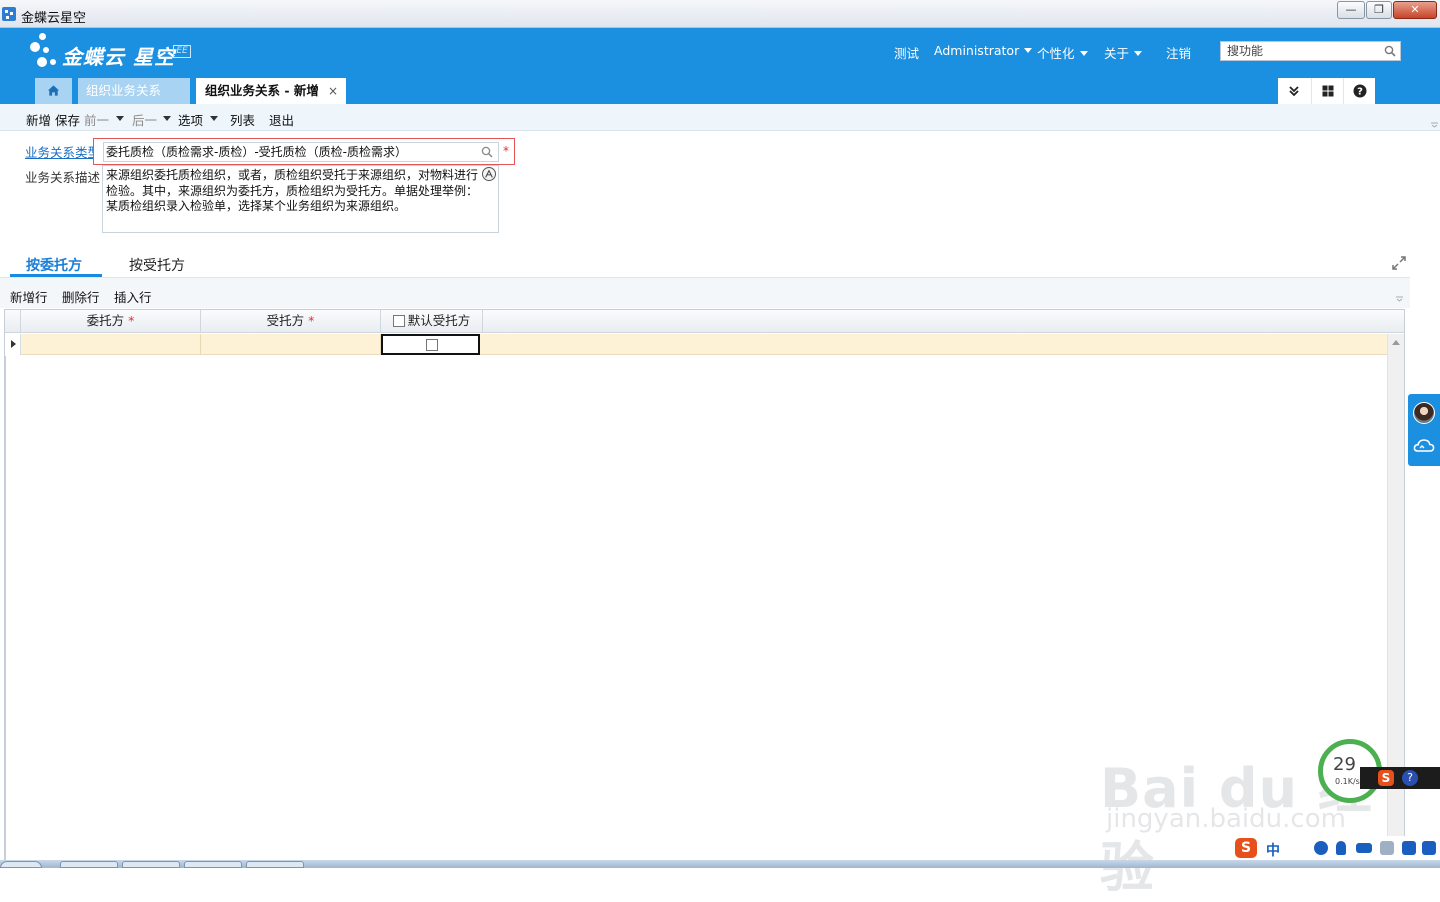 Image resolution: width=1440 pixels, height=902 pixels. I want to click on tab-home, so click(53, 91).